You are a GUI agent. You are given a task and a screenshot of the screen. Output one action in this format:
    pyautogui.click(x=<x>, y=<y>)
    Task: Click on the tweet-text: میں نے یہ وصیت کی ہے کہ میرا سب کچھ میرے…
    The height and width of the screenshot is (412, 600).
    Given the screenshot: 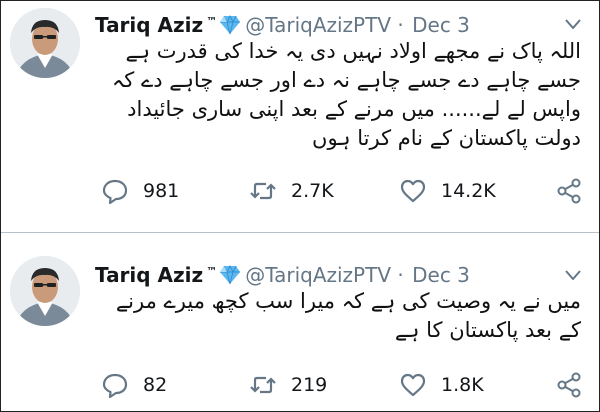 What is the action you would take?
    pyautogui.click(x=348, y=315)
    